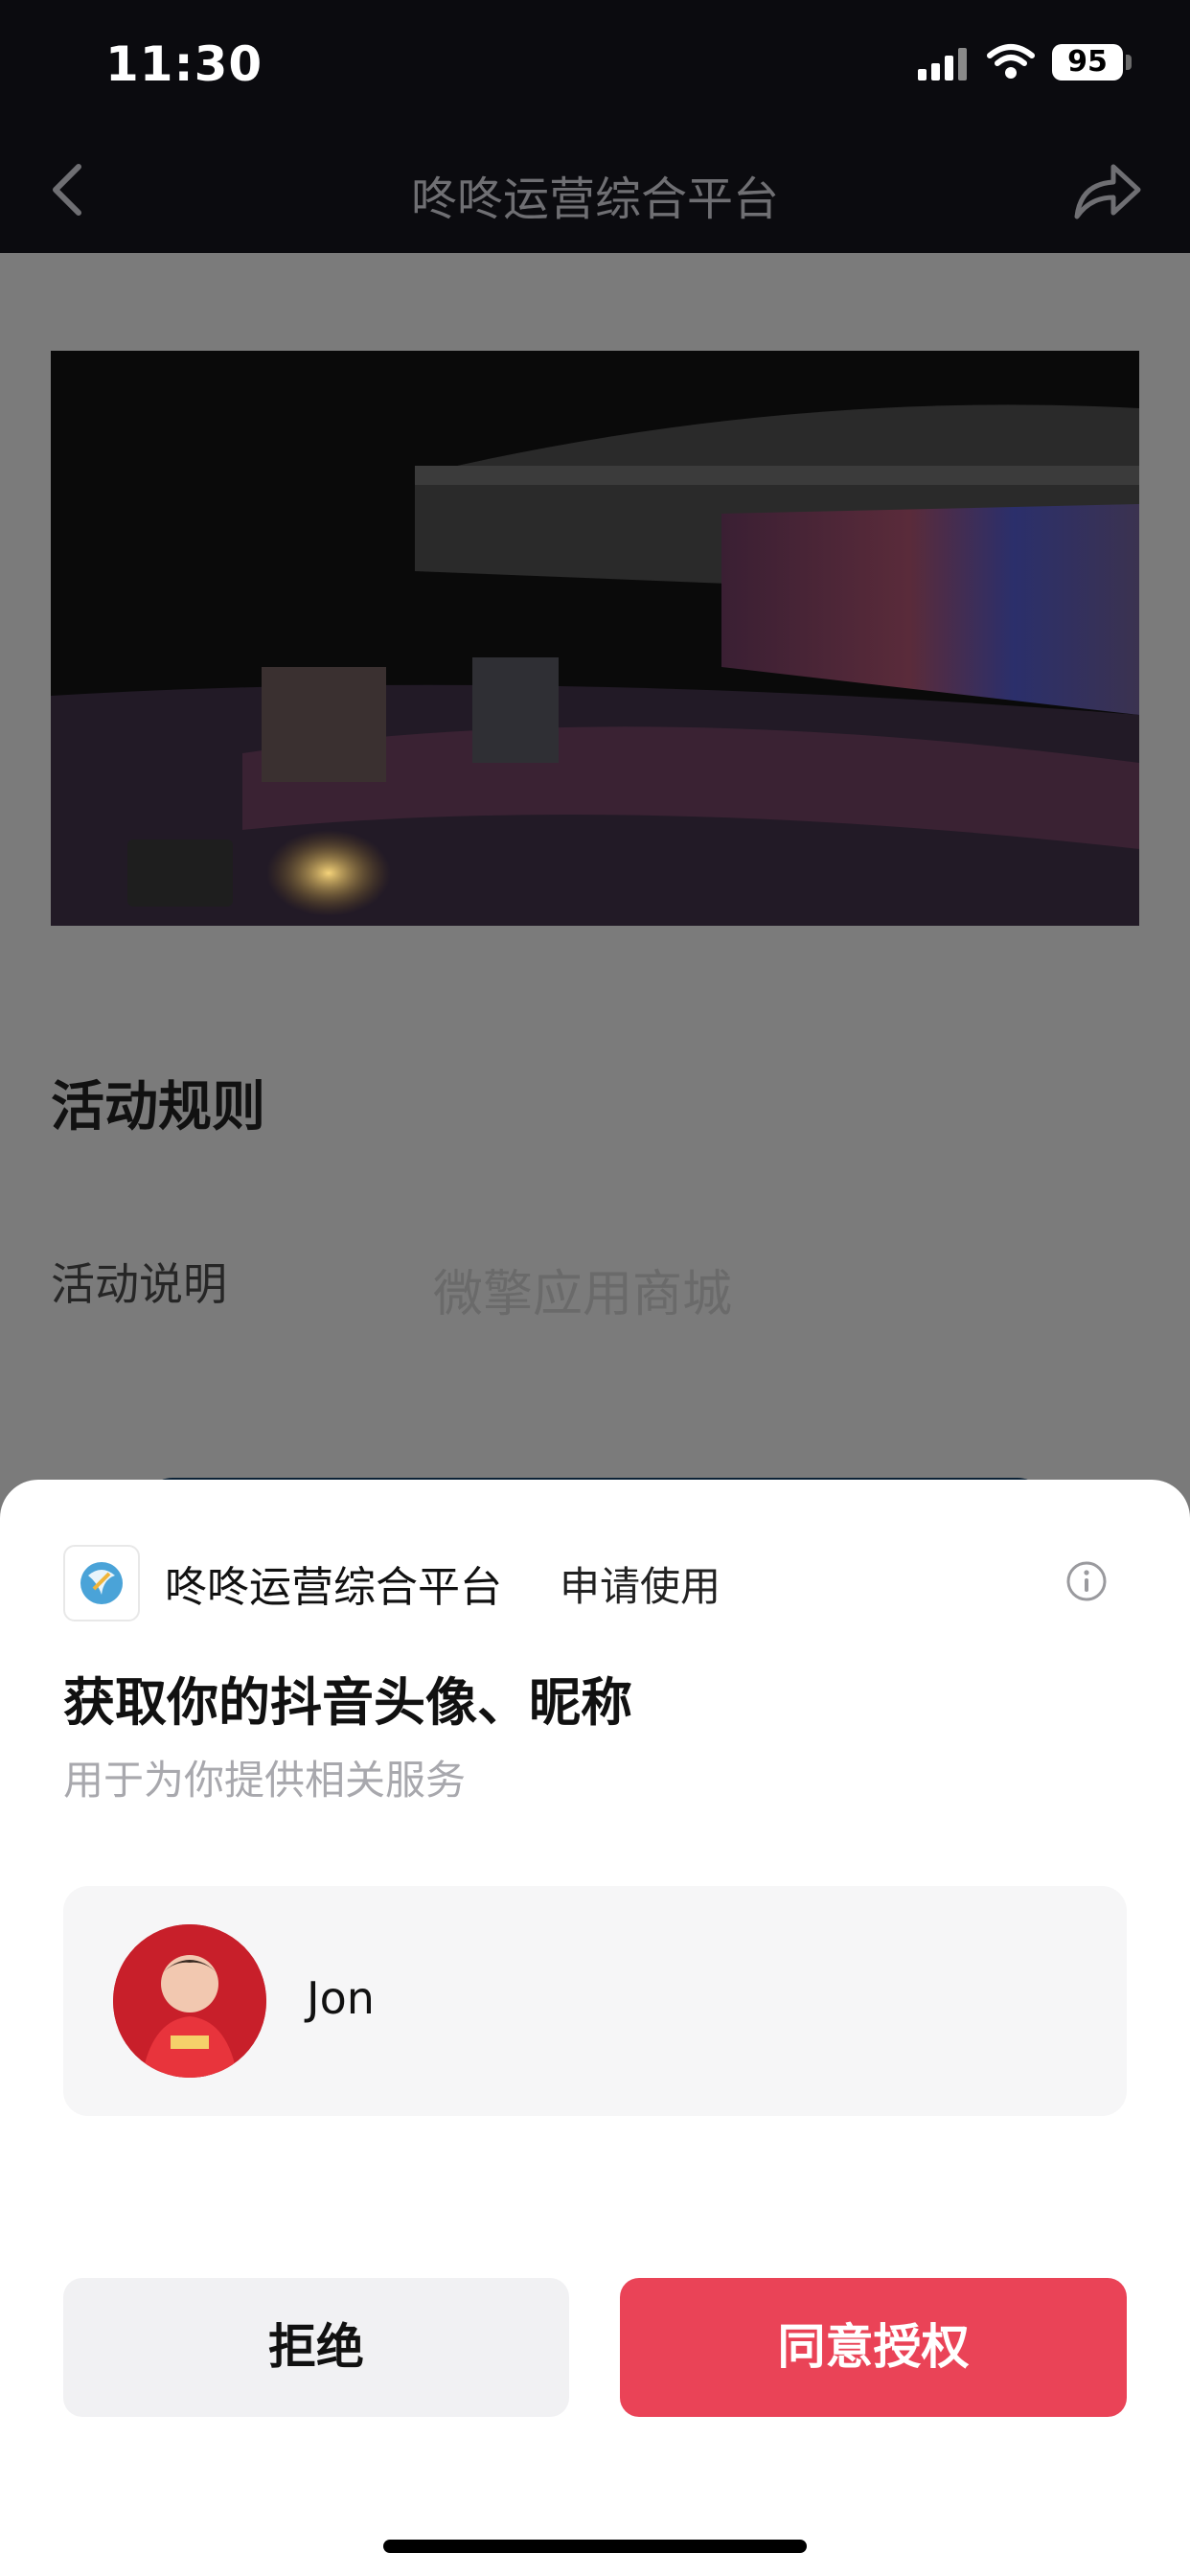  Describe the element at coordinates (1107, 190) in the screenshot. I see `share-icon` at that location.